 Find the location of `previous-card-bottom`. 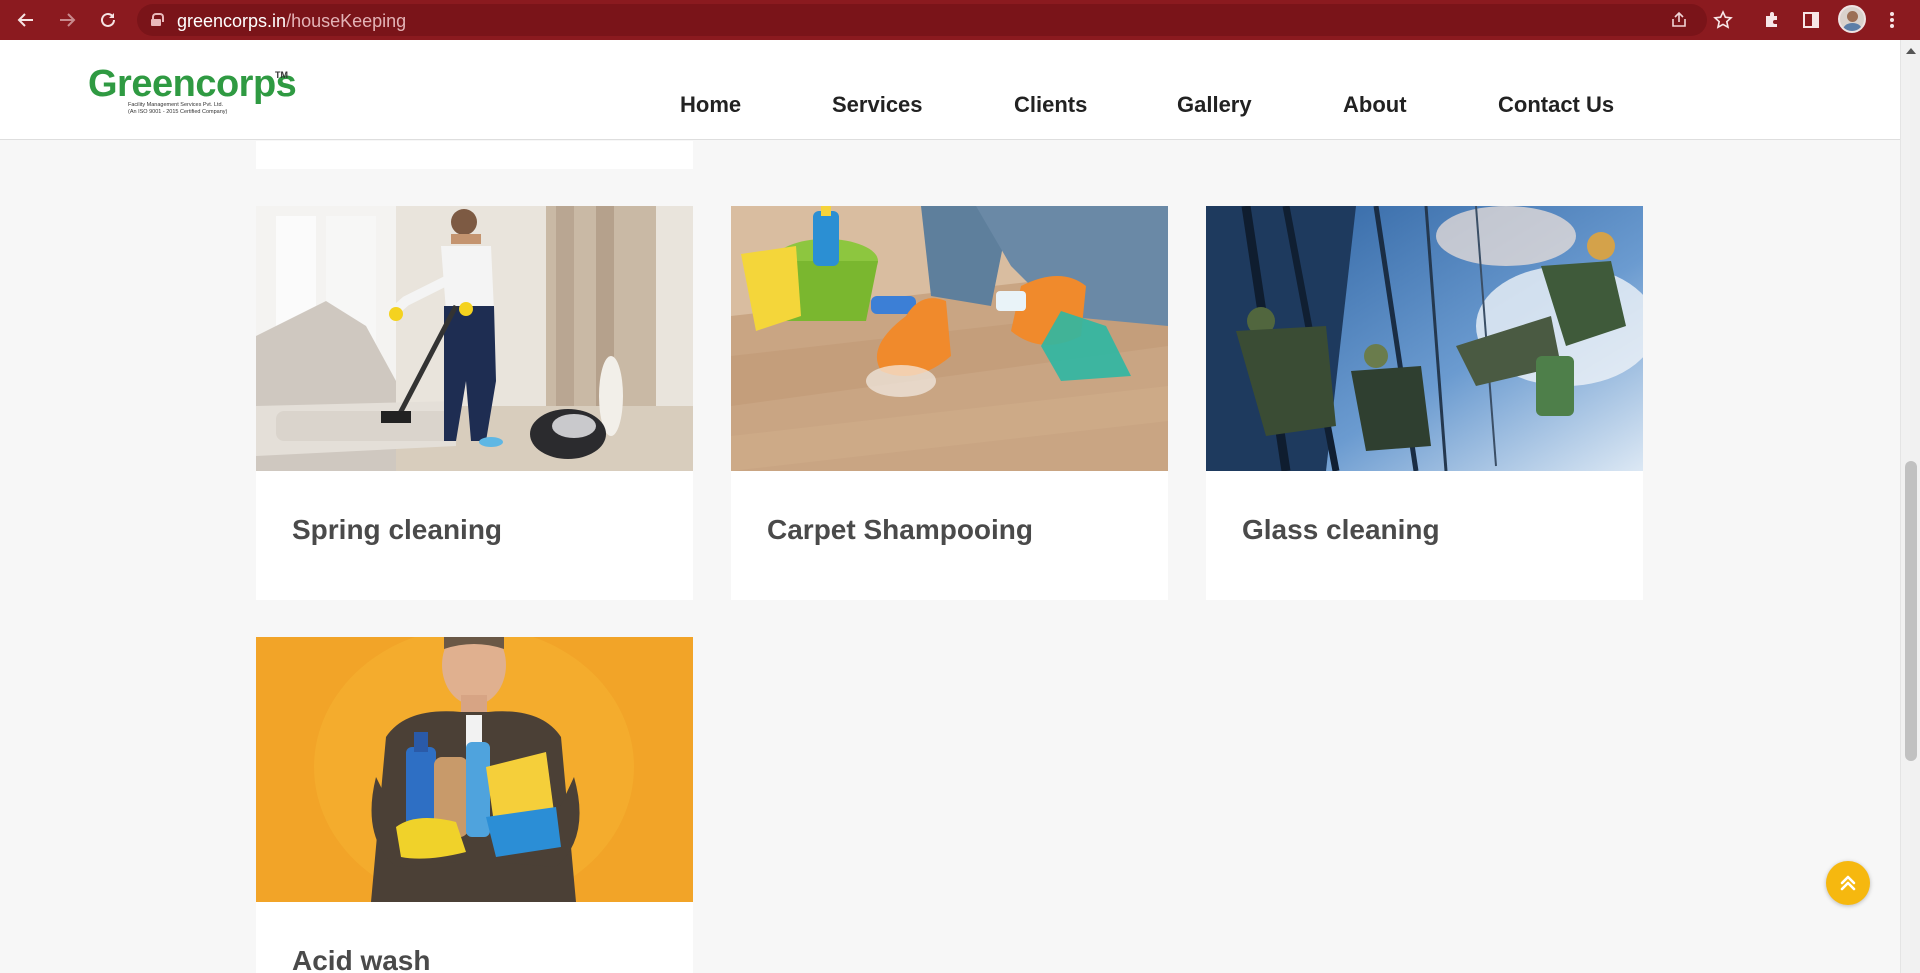

previous-card-bottom is located at coordinates (474, 155).